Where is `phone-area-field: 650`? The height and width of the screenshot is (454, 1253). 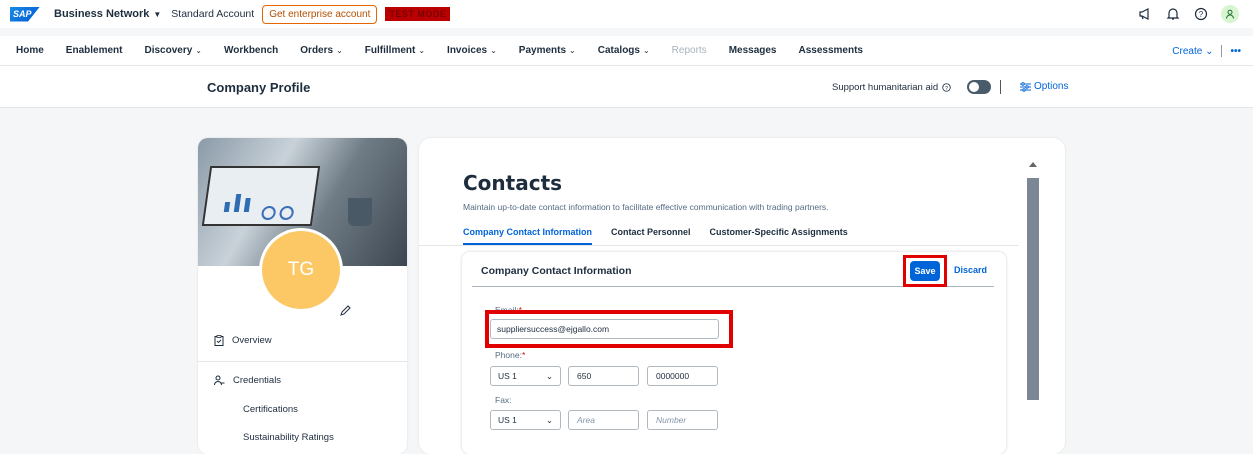 phone-area-field: 650 is located at coordinates (603, 376).